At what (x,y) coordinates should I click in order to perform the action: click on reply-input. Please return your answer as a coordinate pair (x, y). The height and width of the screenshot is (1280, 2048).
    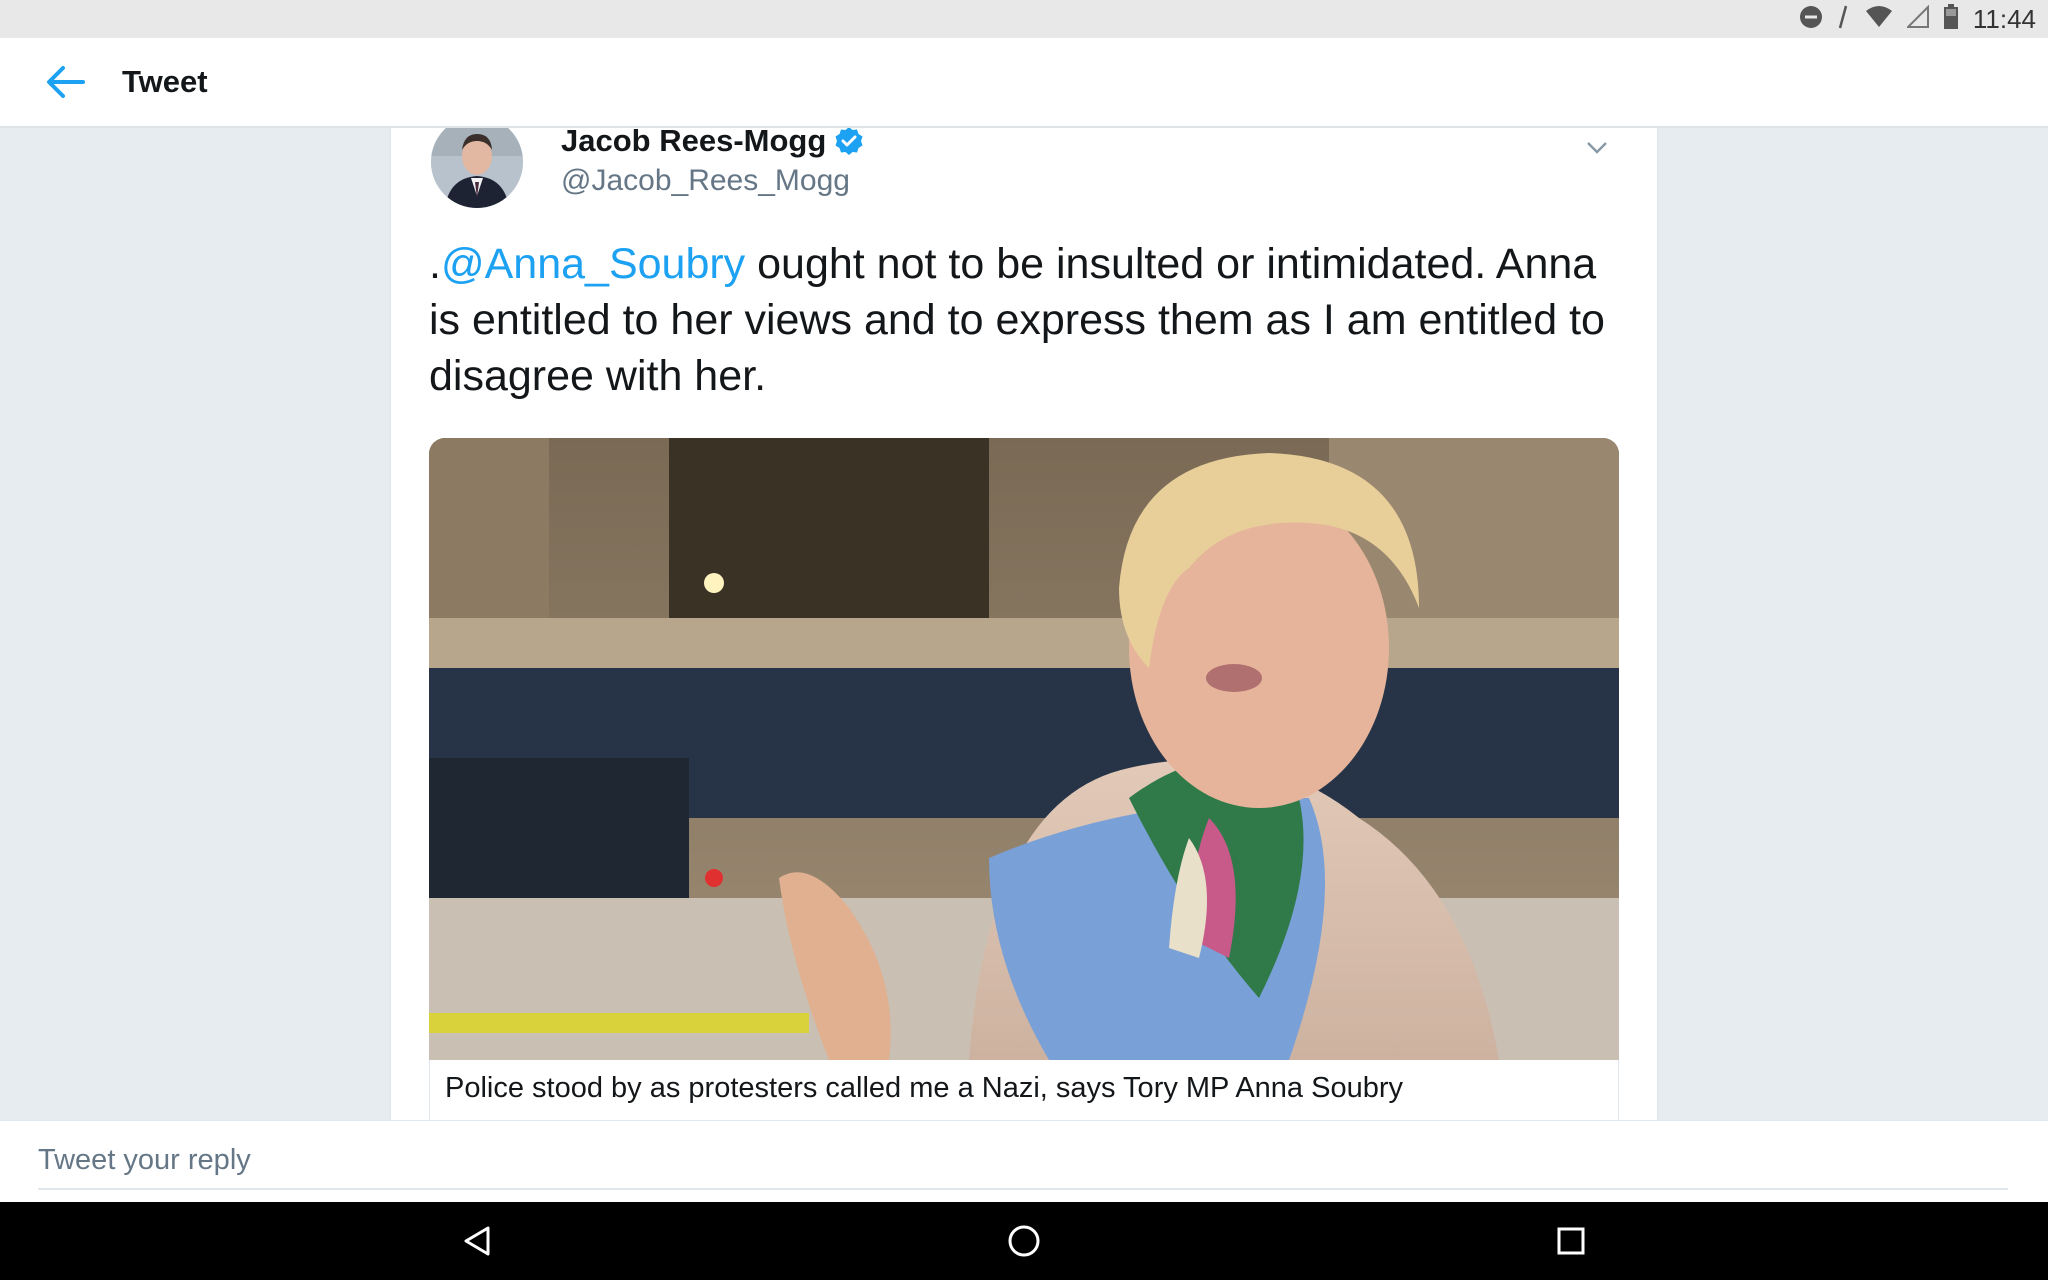
    Looking at the image, I should click on (1023, 1161).